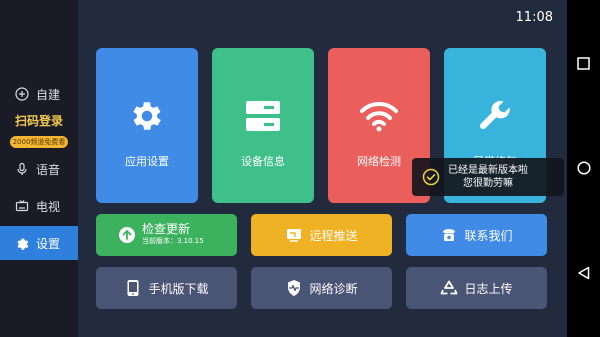 This screenshot has height=337, width=600. Describe the element at coordinates (127, 235) in the screenshot. I see `arrow-up-icon` at that location.